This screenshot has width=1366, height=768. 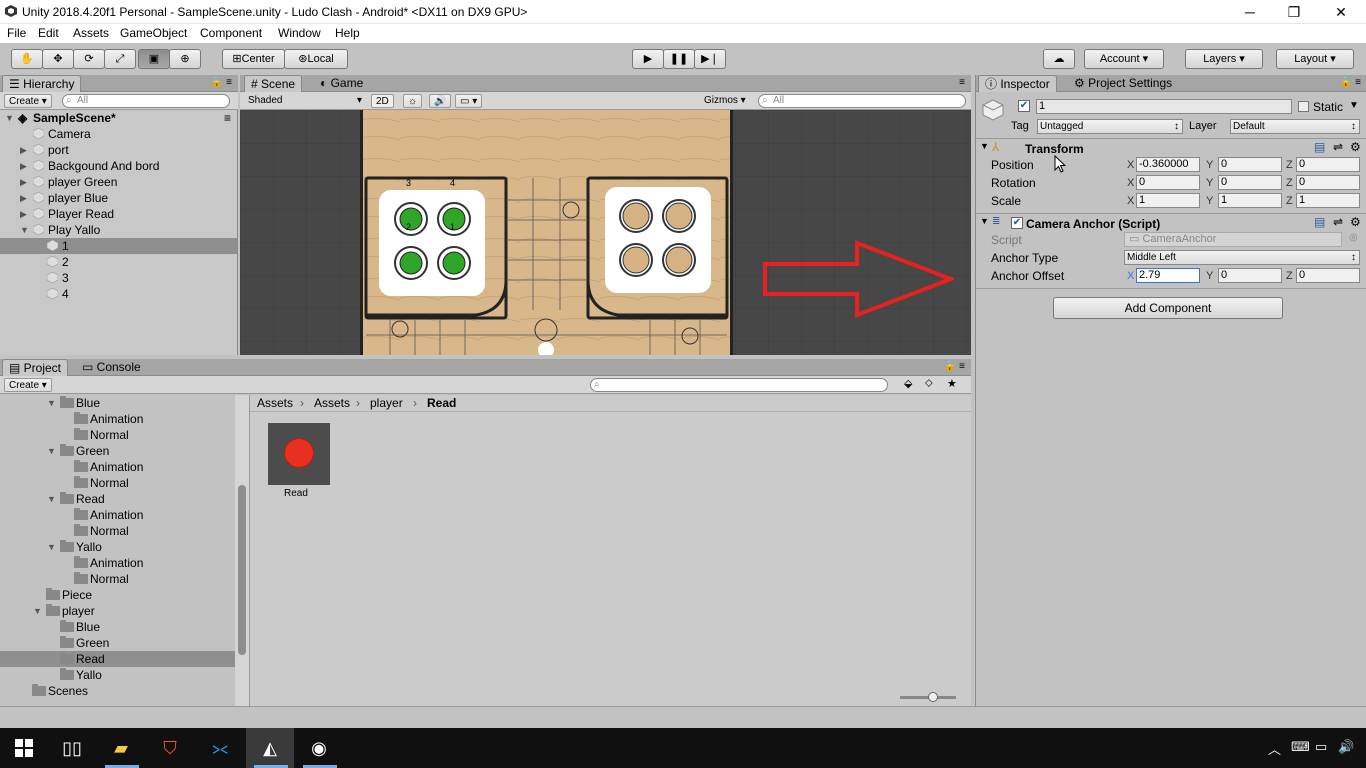 I want to click on add-component-button: Add Component, so click(x=1168, y=308).